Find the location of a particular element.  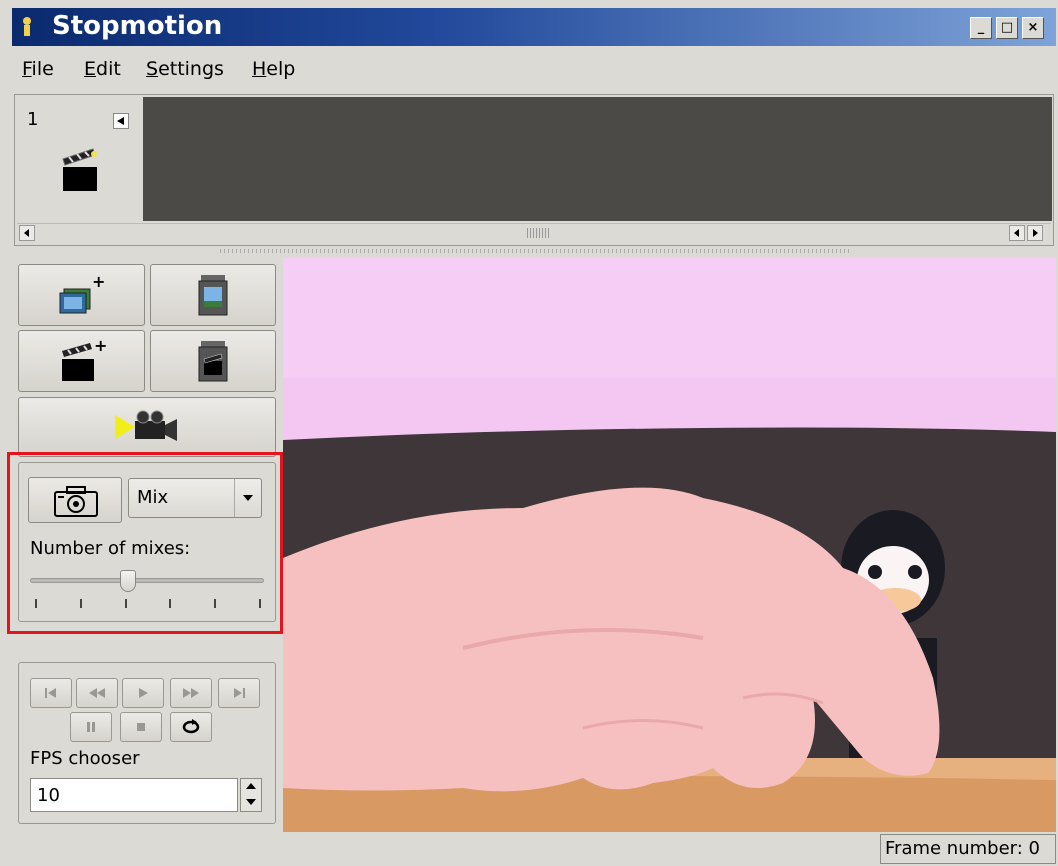

scrollbar-grip is located at coordinates (538, 233).